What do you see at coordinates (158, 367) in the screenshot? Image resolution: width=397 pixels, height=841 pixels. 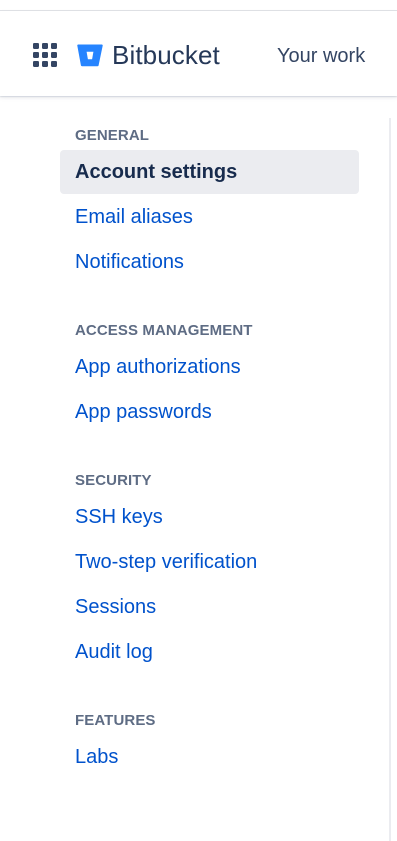 I see `sidebar-item-label: App authorizations` at bounding box center [158, 367].